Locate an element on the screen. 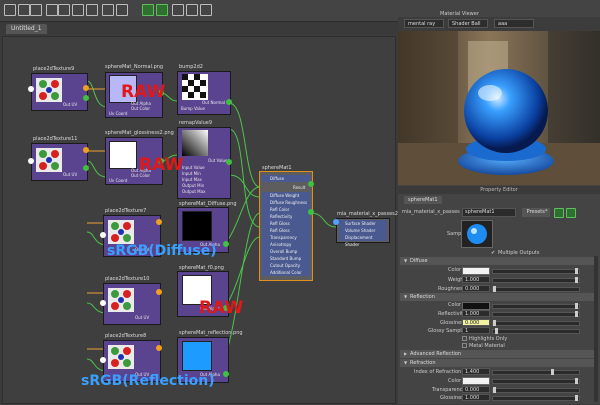 The width and height of the screenshot is (600, 405). sample-swatch is located at coordinates (477, 234).